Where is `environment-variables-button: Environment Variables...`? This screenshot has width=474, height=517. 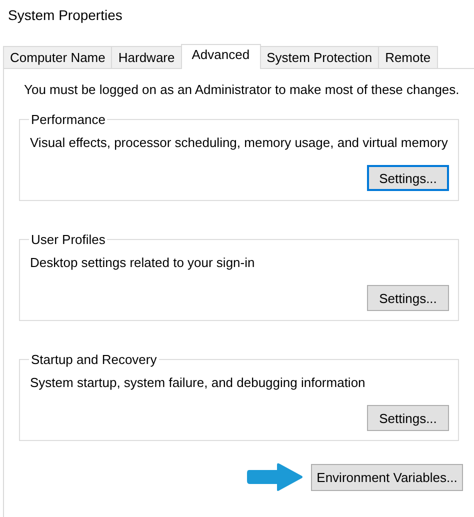 environment-variables-button: Environment Variables... is located at coordinates (387, 477).